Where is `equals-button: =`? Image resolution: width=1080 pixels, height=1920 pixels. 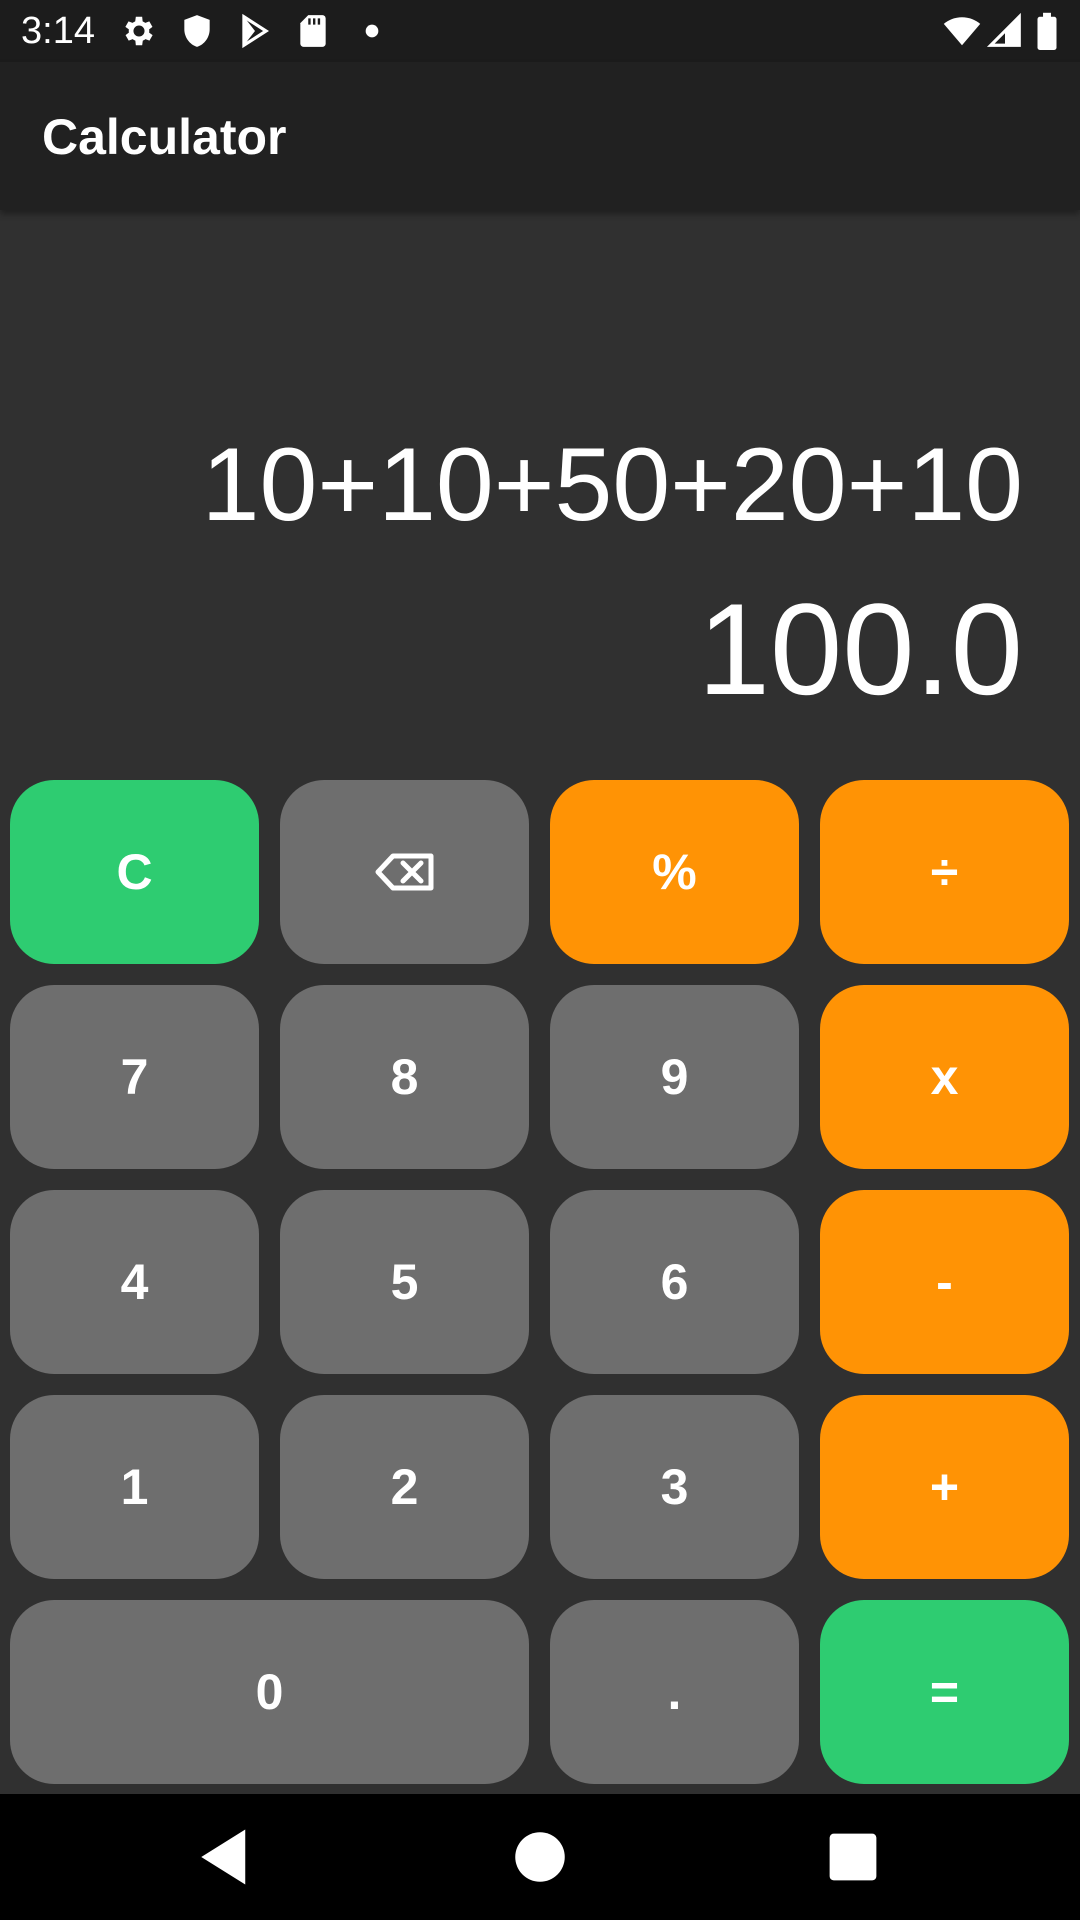 equals-button: = is located at coordinates (944, 1692).